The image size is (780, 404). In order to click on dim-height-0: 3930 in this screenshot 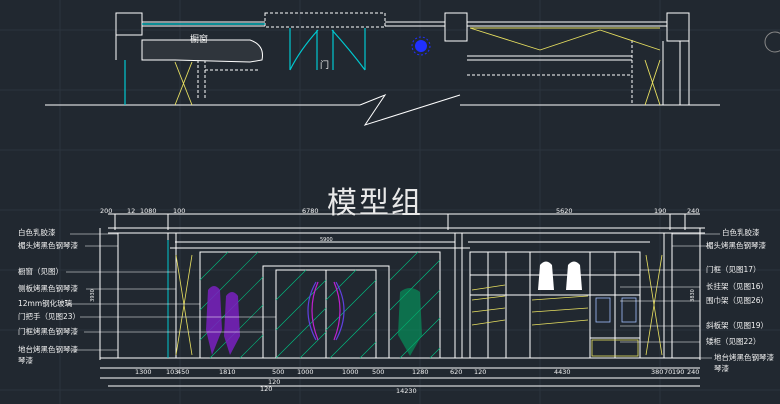, I will do `click(92, 295)`.